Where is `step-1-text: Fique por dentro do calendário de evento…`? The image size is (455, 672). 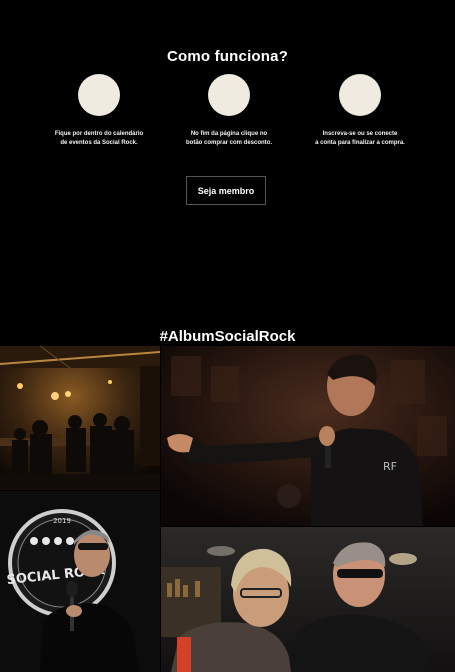
step-1-text: Fique por dentro do calendário de evento… is located at coordinates (99, 139).